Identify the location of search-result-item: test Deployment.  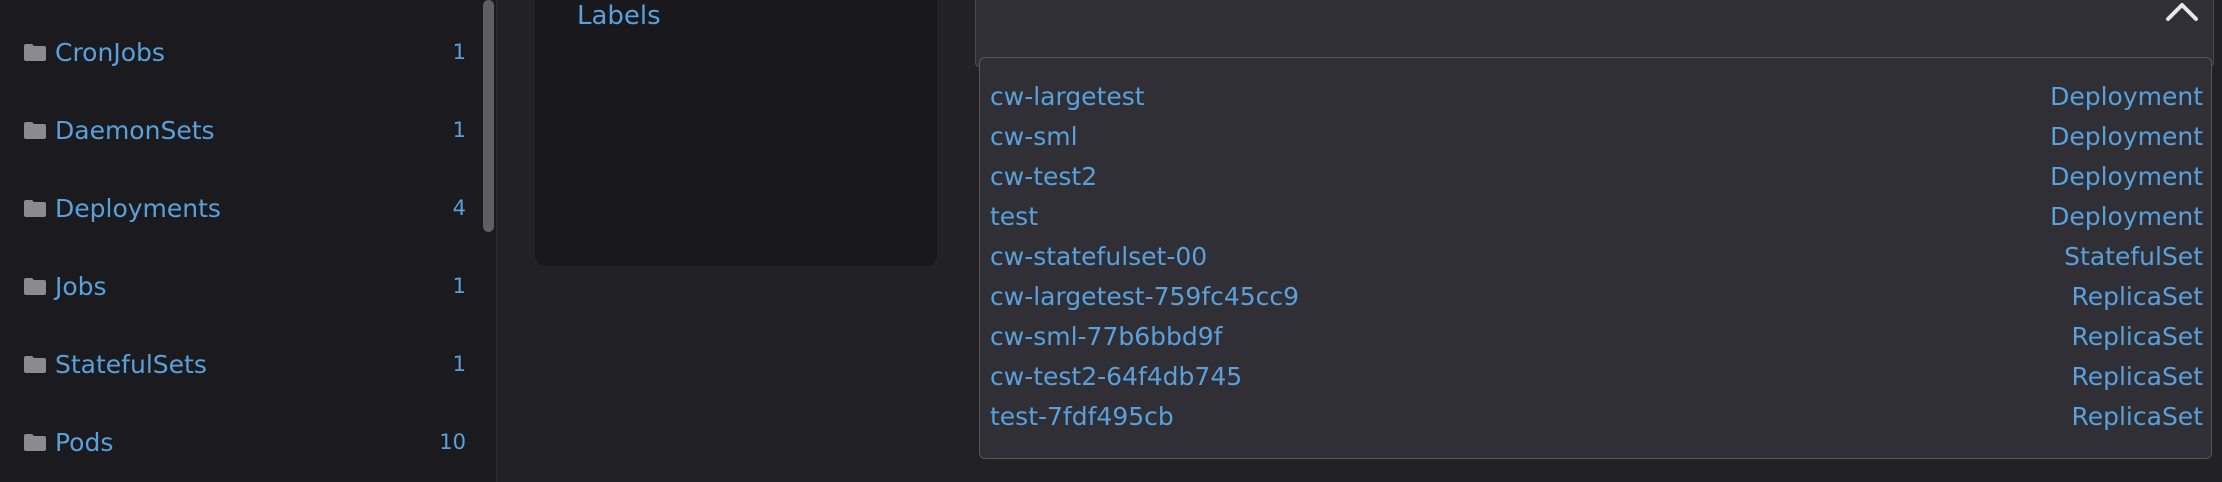
(1596, 216).